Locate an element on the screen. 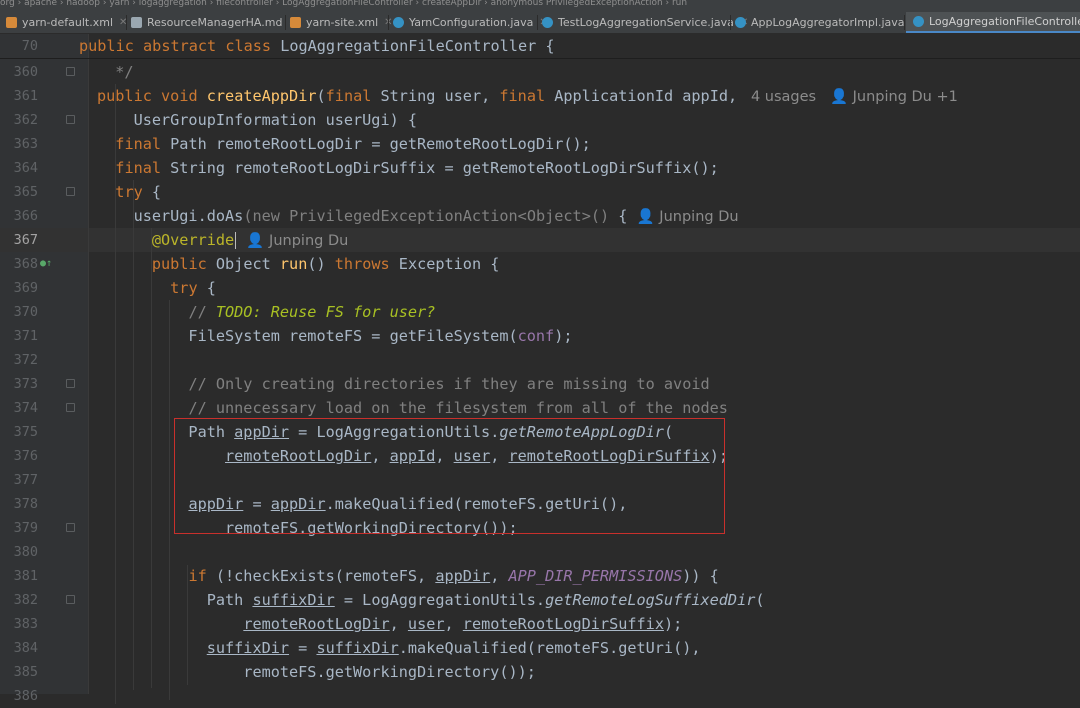 The width and height of the screenshot is (1080, 708). sticky-line-number: 70 is located at coordinates (29, 46).